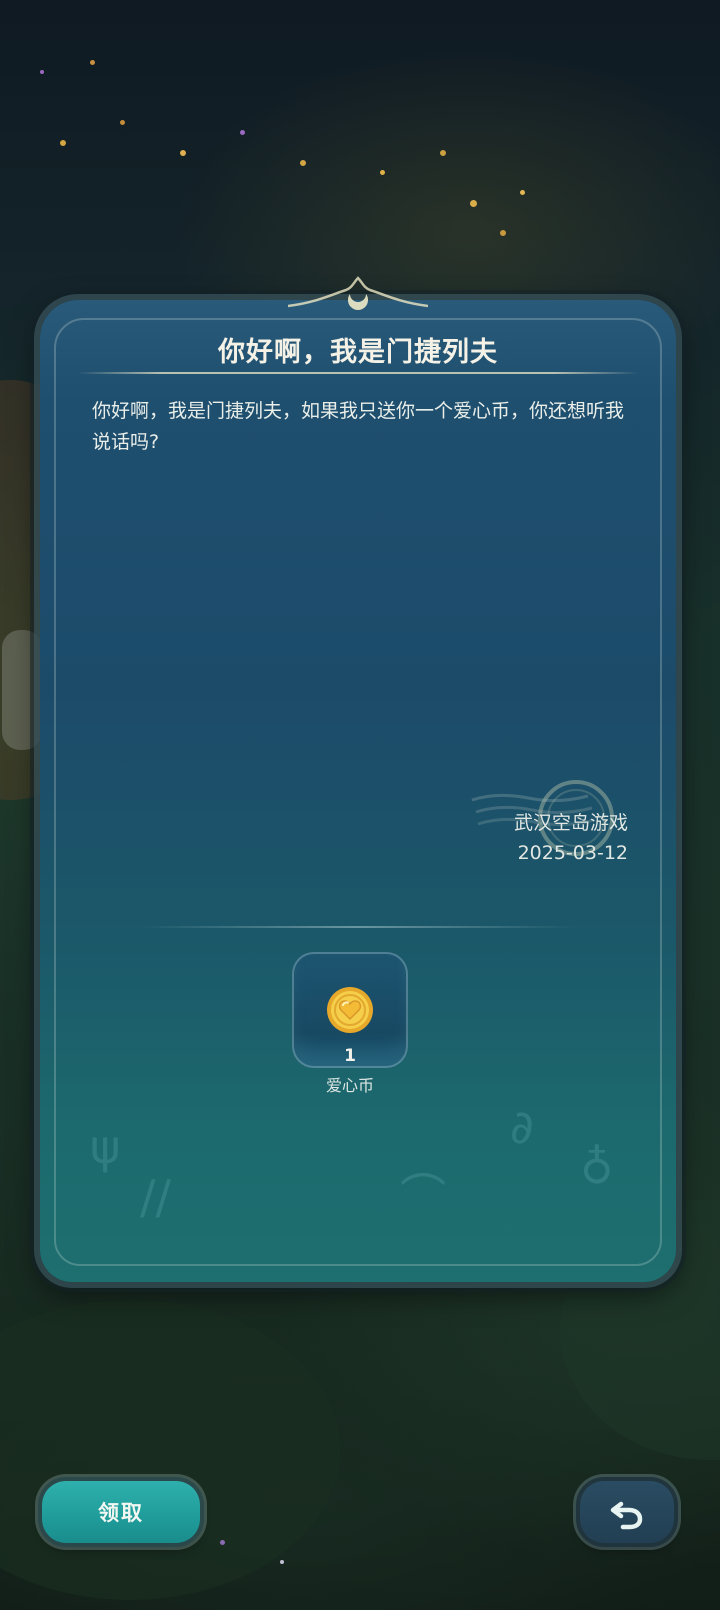 The height and width of the screenshot is (1610, 720). What do you see at coordinates (358, 352) in the screenshot?
I see `letter-title: 你好啊，我是门捷列夫` at bounding box center [358, 352].